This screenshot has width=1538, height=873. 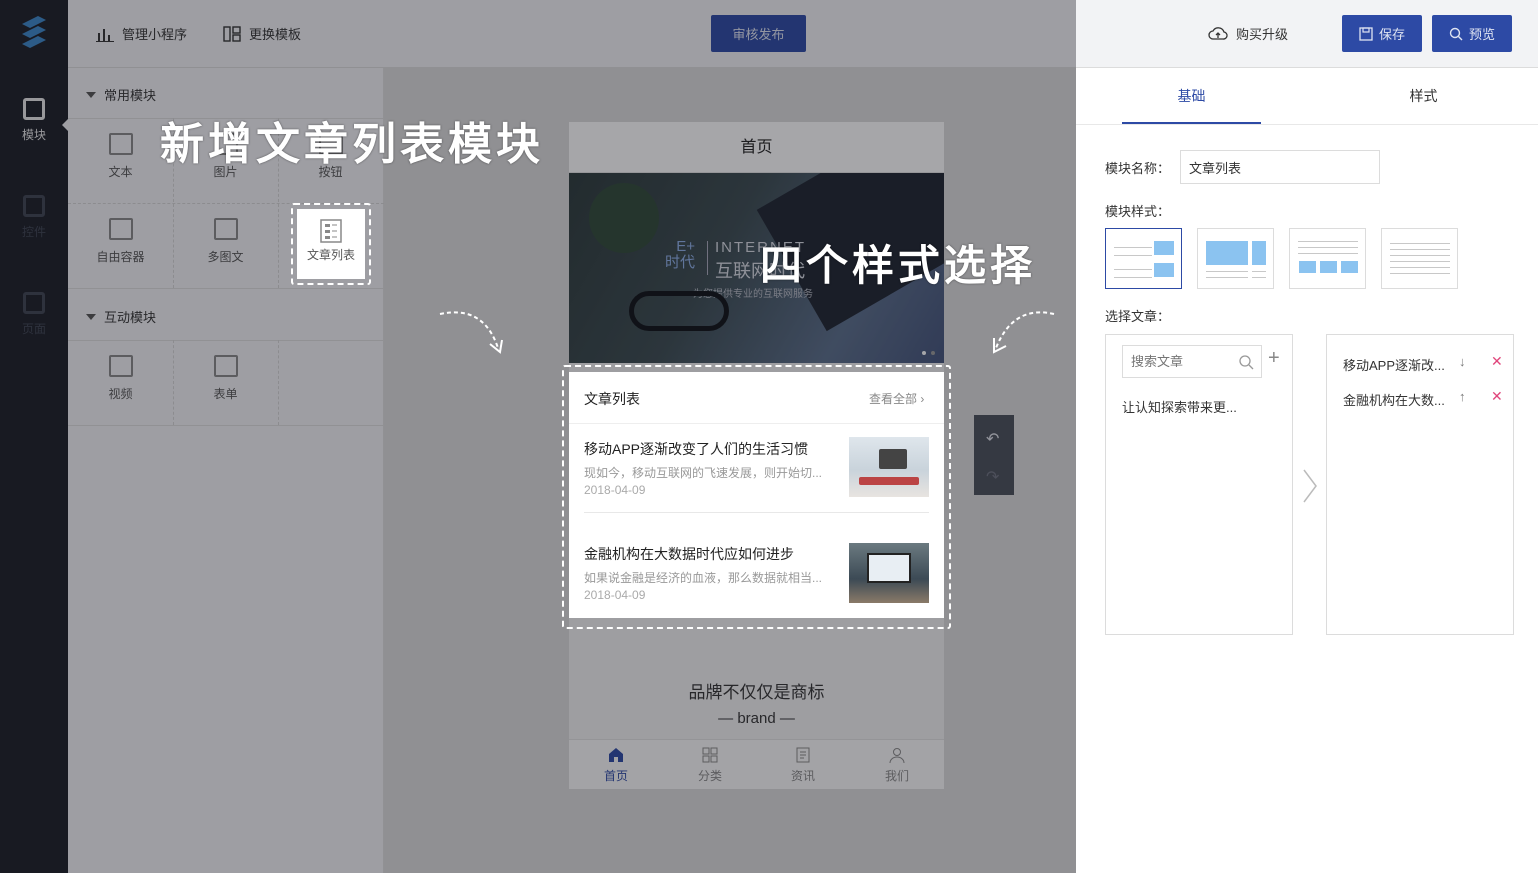 What do you see at coordinates (889, 481) in the screenshot?
I see `thumbnail-objects` at bounding box center [889, 481].